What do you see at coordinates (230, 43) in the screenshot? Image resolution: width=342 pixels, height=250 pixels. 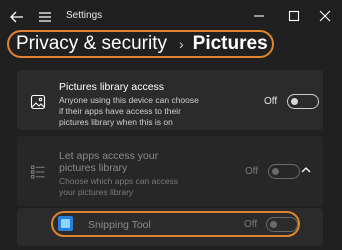 I see `breadcrumb-current: Pictures` at bounding box center [230, 43].